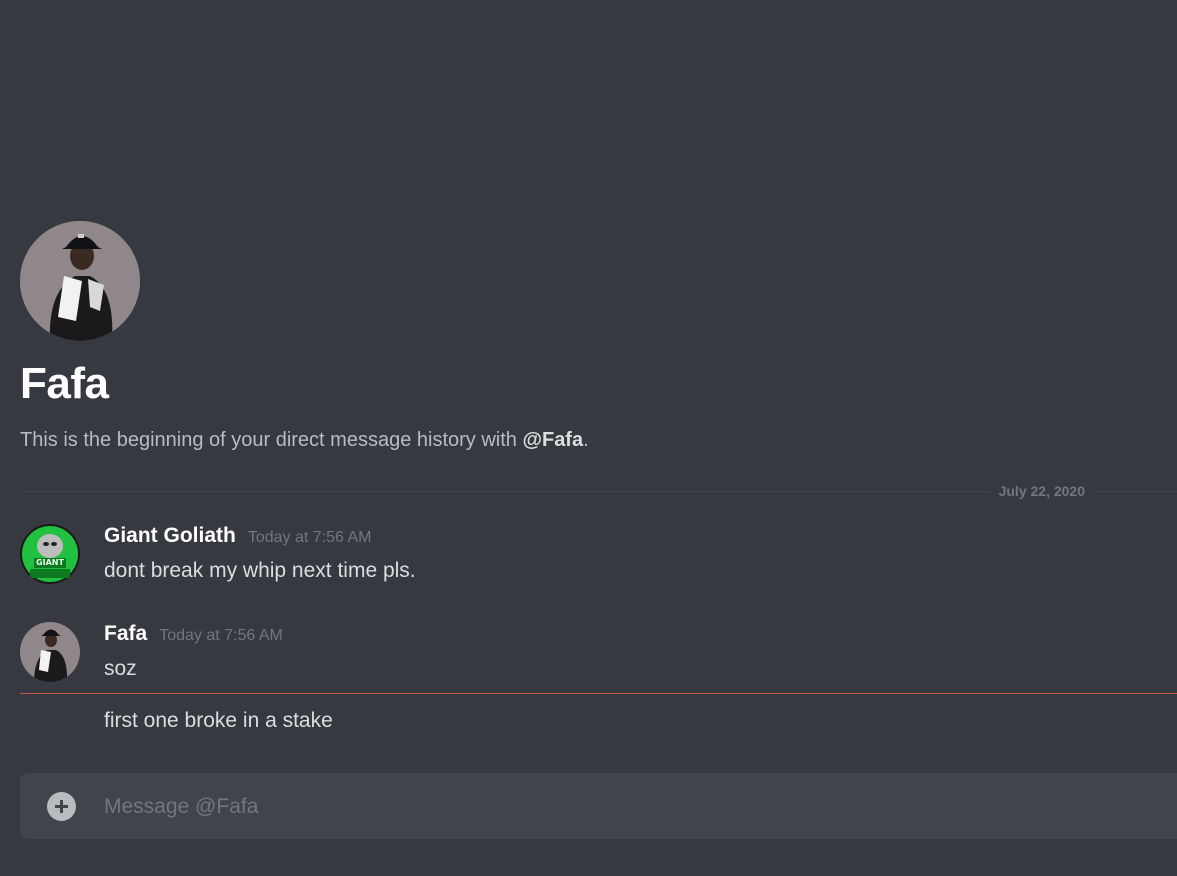  I want to click on giant-goliath-avatar-icon: GIANT, so click(50, 554).